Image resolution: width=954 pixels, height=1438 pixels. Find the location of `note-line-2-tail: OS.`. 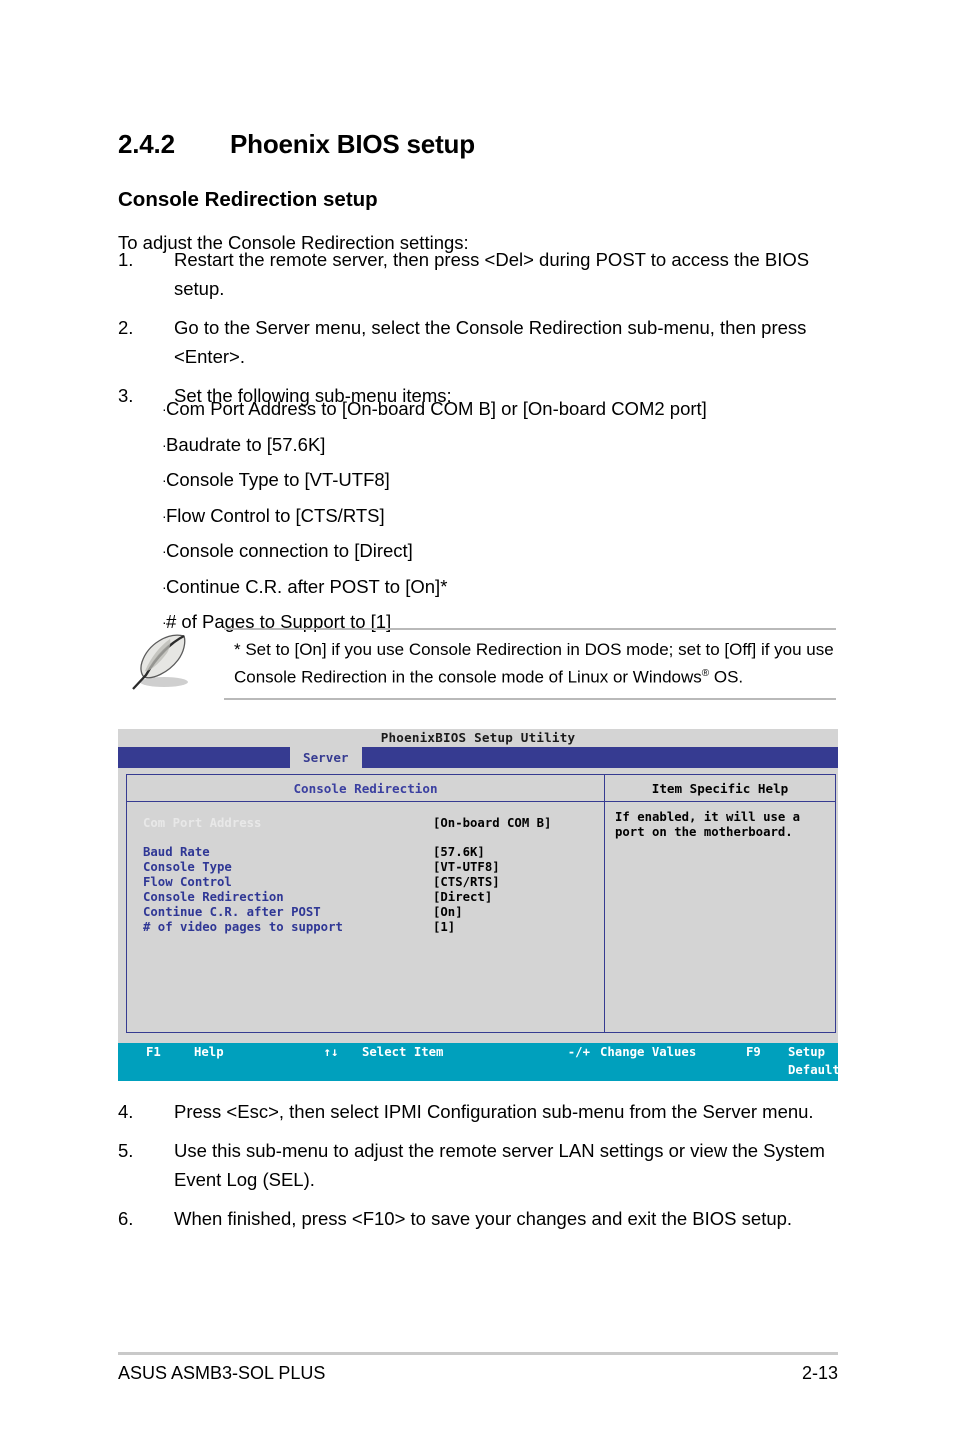

note-line-2-tail: OS. is located at coordinates (726, 677).